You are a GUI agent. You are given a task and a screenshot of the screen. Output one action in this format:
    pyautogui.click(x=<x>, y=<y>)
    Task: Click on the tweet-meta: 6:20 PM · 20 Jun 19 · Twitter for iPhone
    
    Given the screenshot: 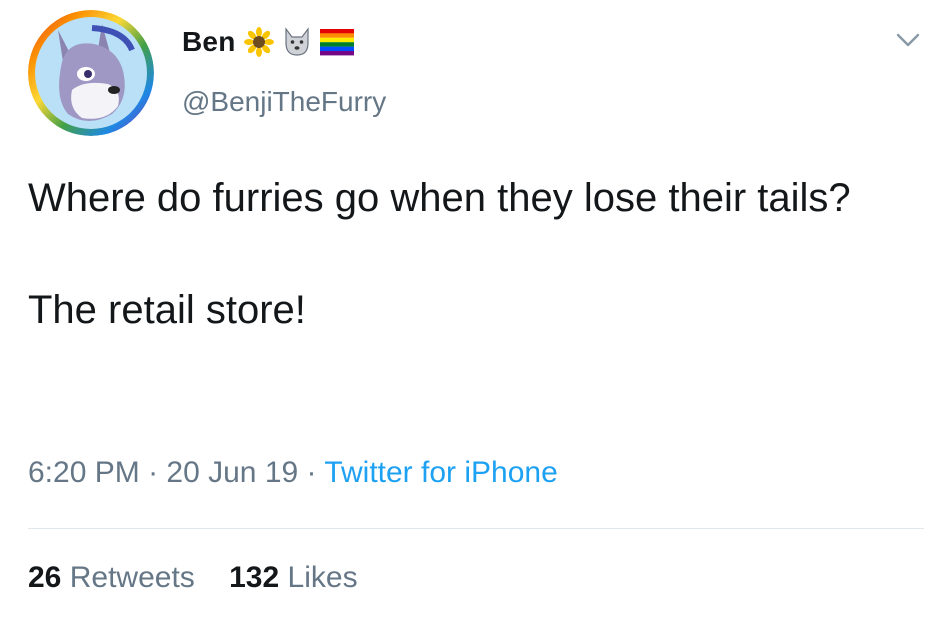 What is the action you would take?
    pyautogui.click(x=293, y=473)
    